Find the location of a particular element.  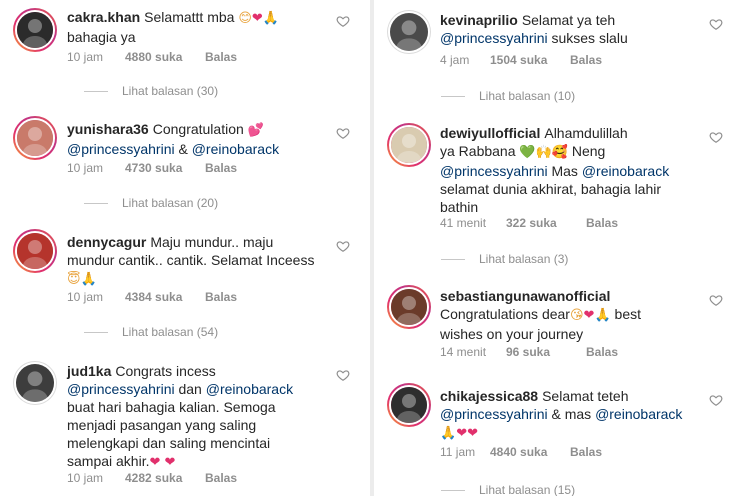

comment-text: selamat dunia akhirat, bahagia lahir is located at coordinates (551, 189).